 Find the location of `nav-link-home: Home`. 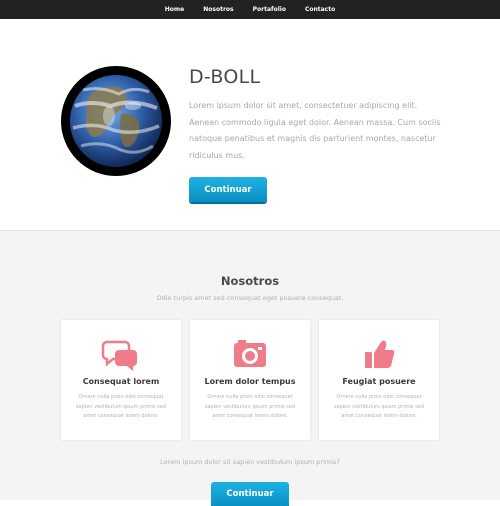

nav-link-home: Home is located at coordinates (174, 9).